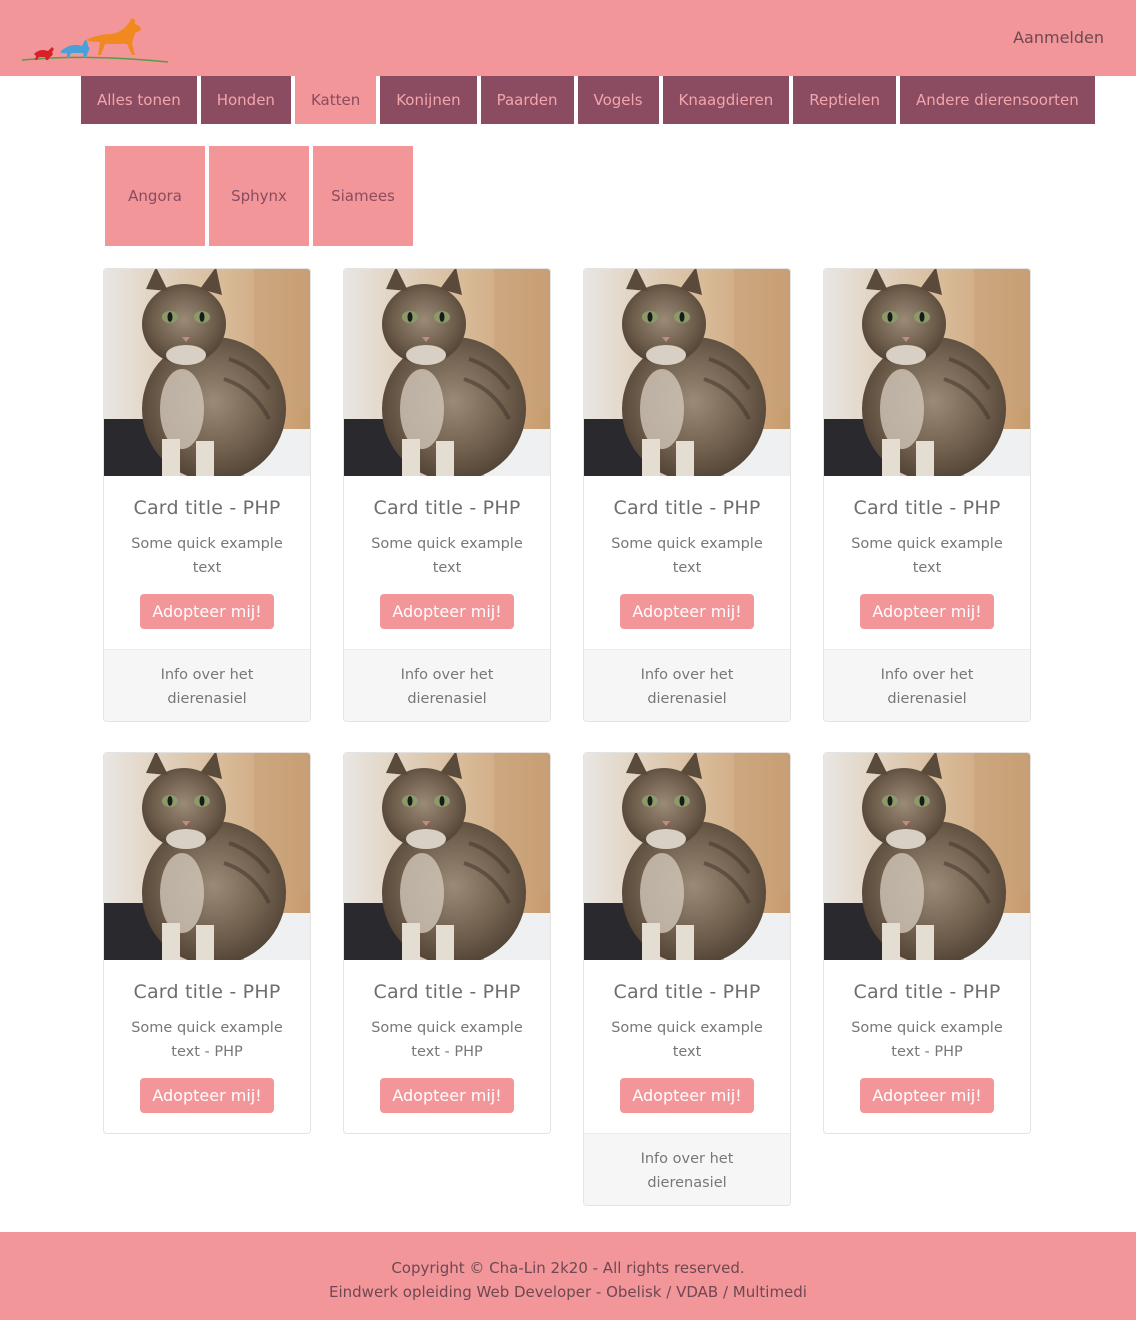 Image resolution: width=1136 pixels, height=1320 pixels. Describe the element at coordinates (618, 100) in the screenshot. I see `nav-tab-vogels: Vogels` at that location.